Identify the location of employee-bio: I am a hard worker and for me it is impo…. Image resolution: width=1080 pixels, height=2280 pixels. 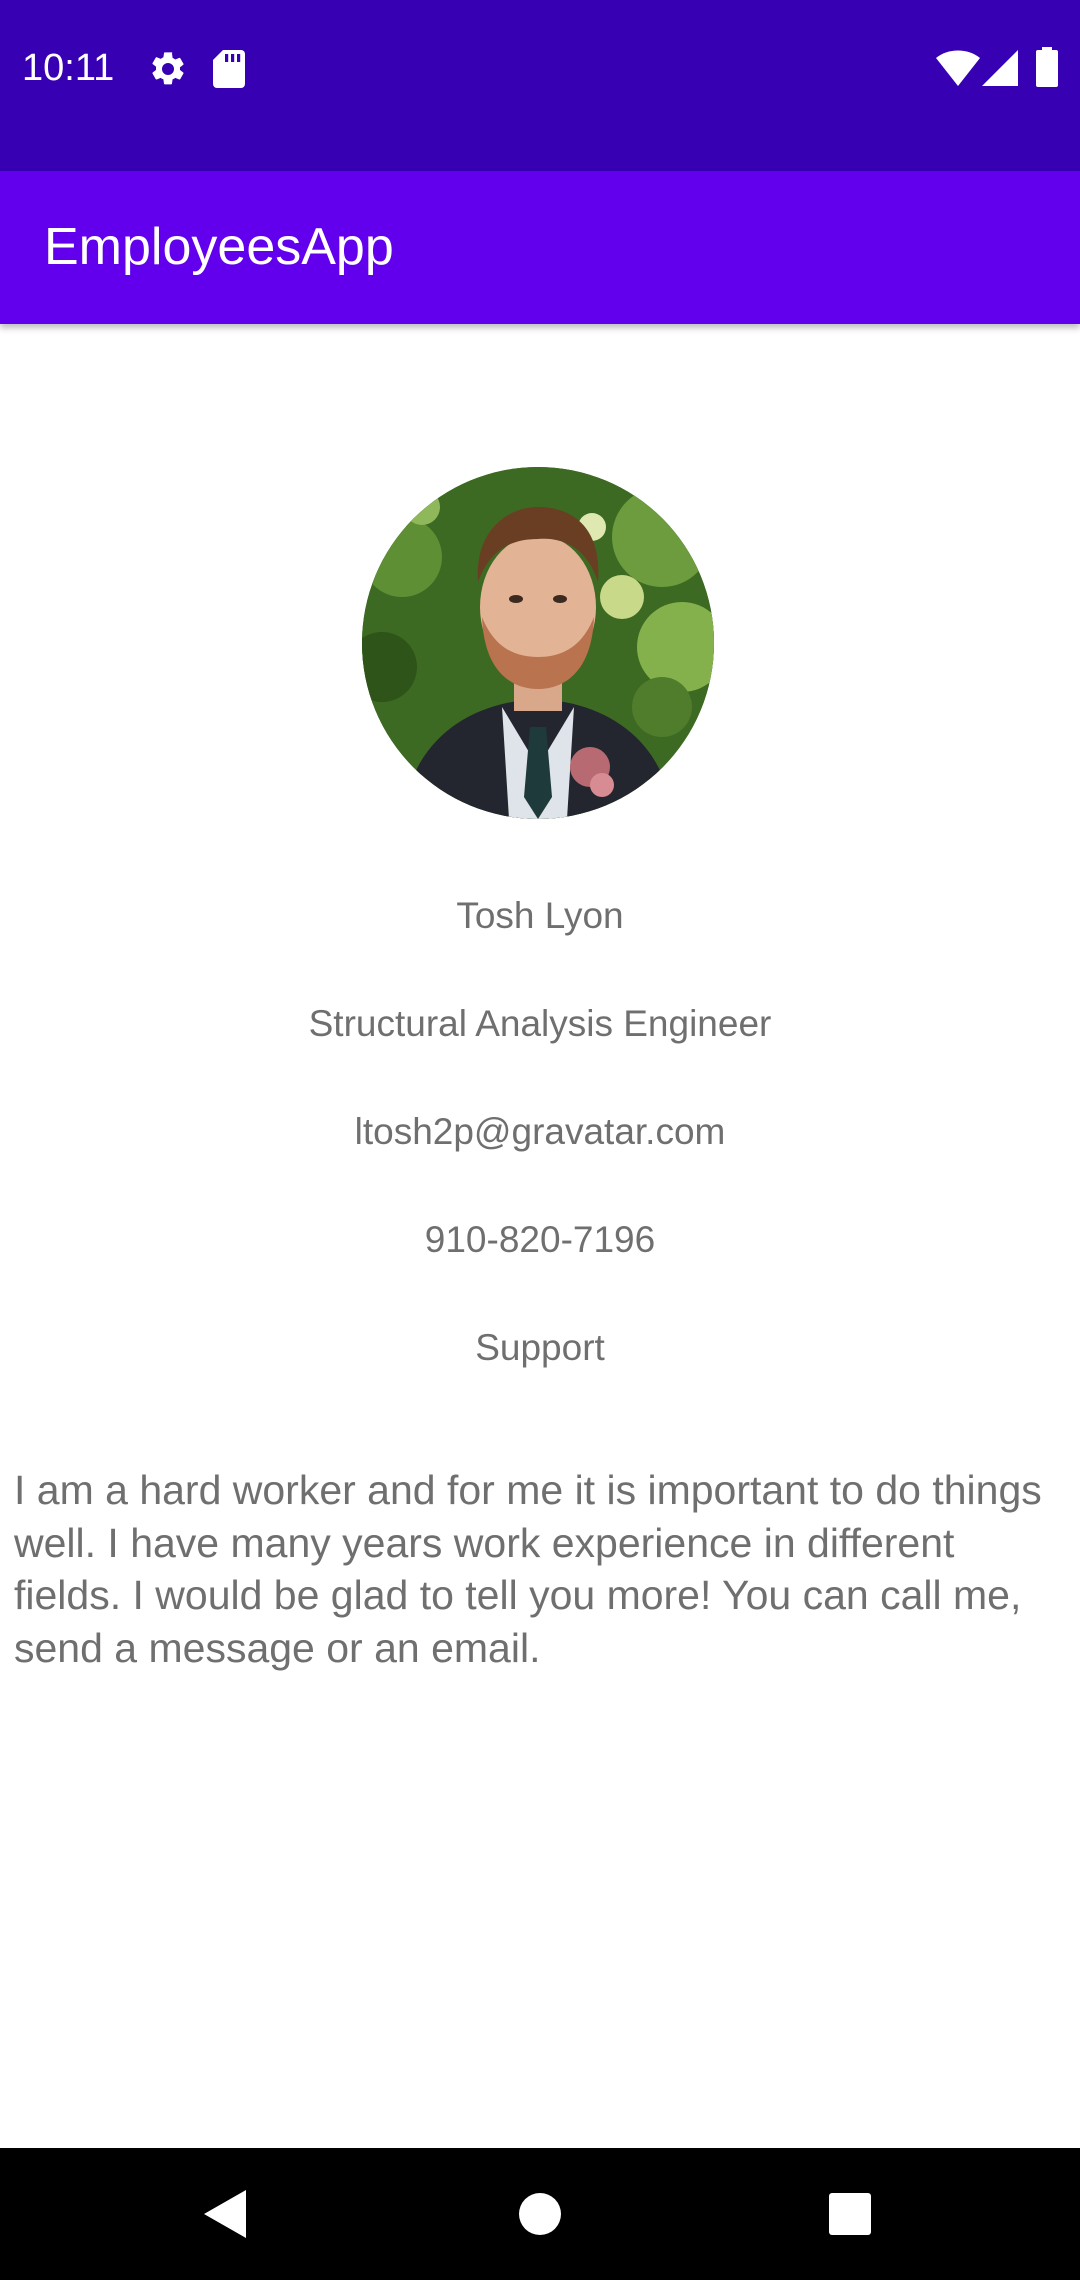
(528, 1569).